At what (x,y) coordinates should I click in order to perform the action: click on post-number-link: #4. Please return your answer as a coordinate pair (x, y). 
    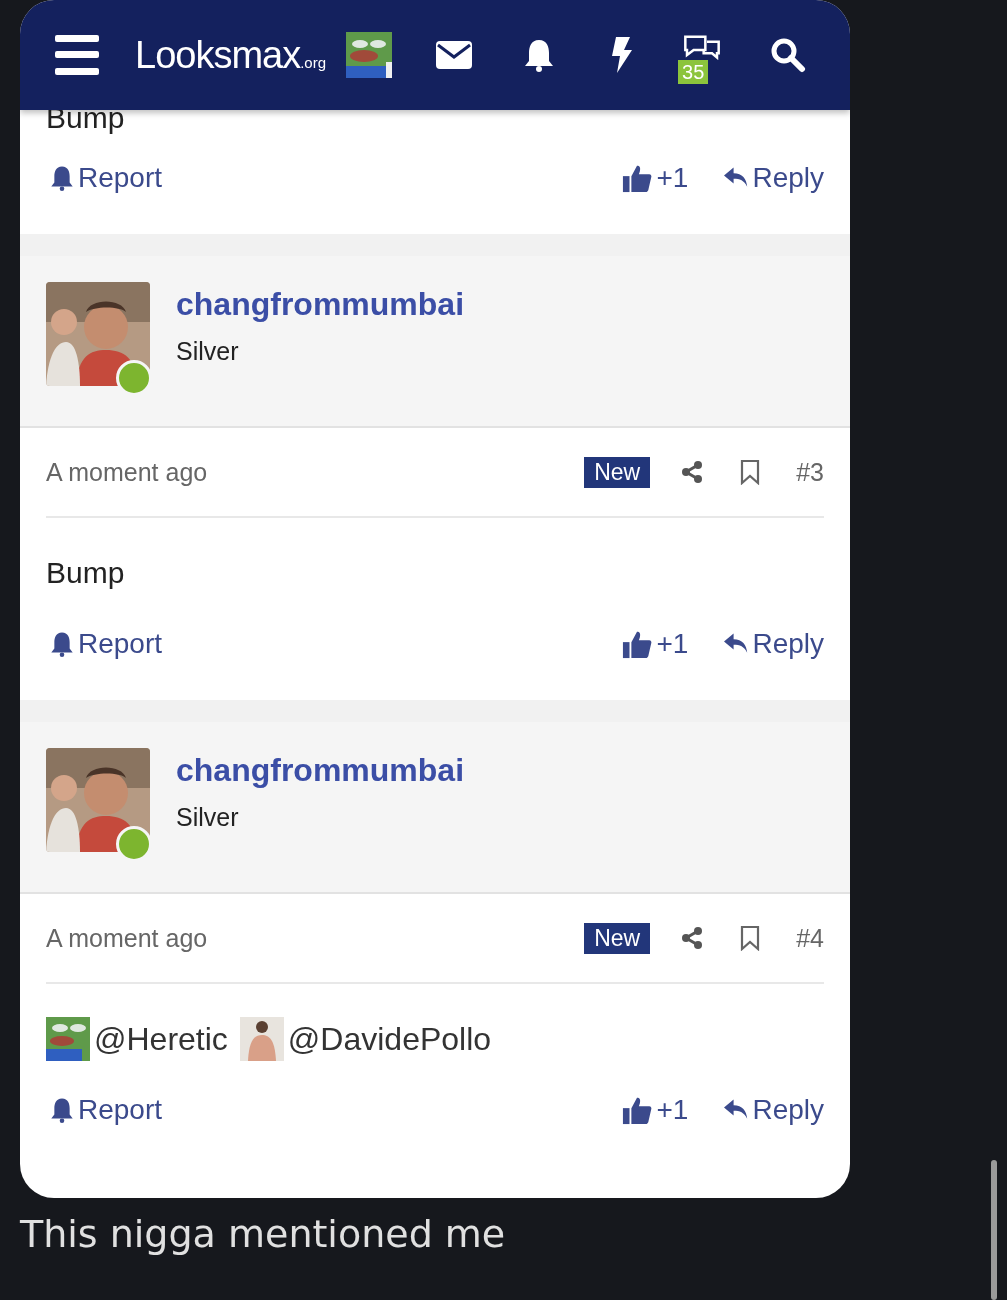
    Looking at the image, I should click on (810, 938).